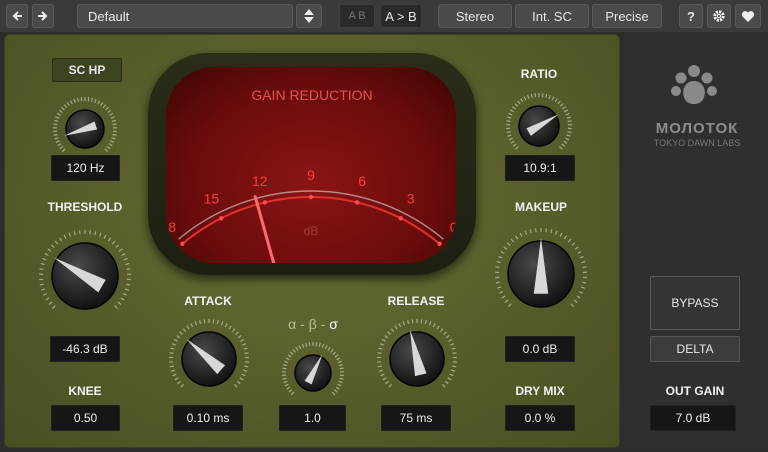 The height and width of the screenshot is (452, 768). Describe the element at coordinates (209, 359) in the screenshot. I see `attack-knob` at that location.